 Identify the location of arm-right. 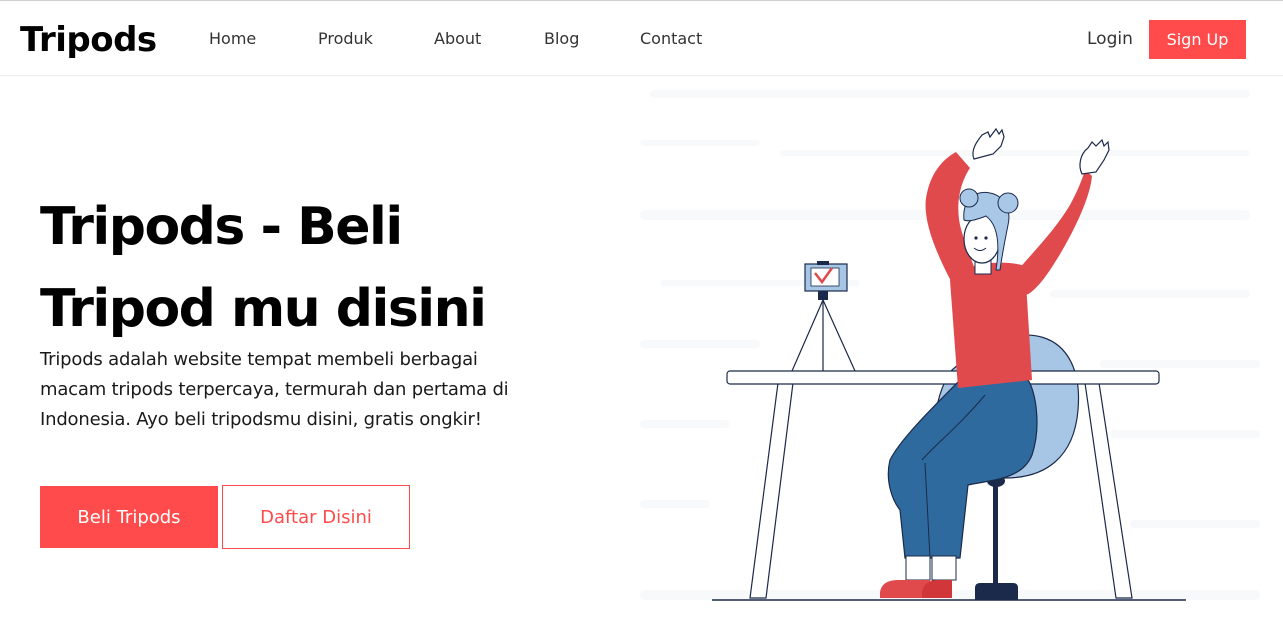
(1055, 232).